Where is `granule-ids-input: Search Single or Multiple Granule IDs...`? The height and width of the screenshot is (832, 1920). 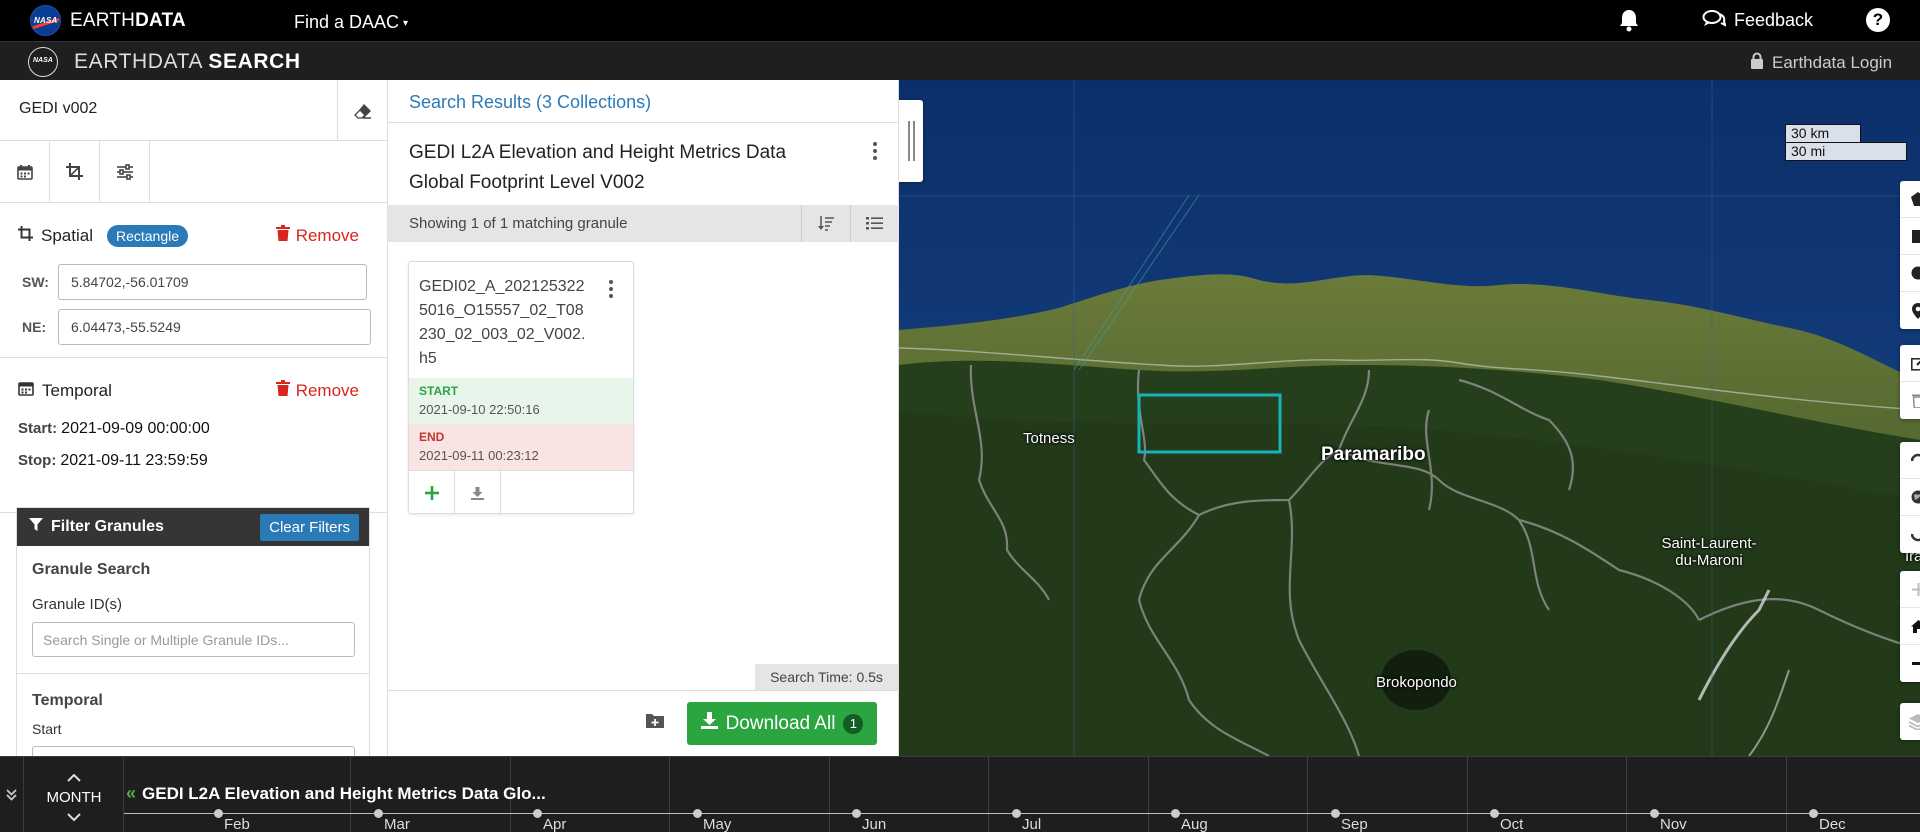
granule-ids-input: Search Single or Multiple Granule IDs... is located at coordinates (193, 639).